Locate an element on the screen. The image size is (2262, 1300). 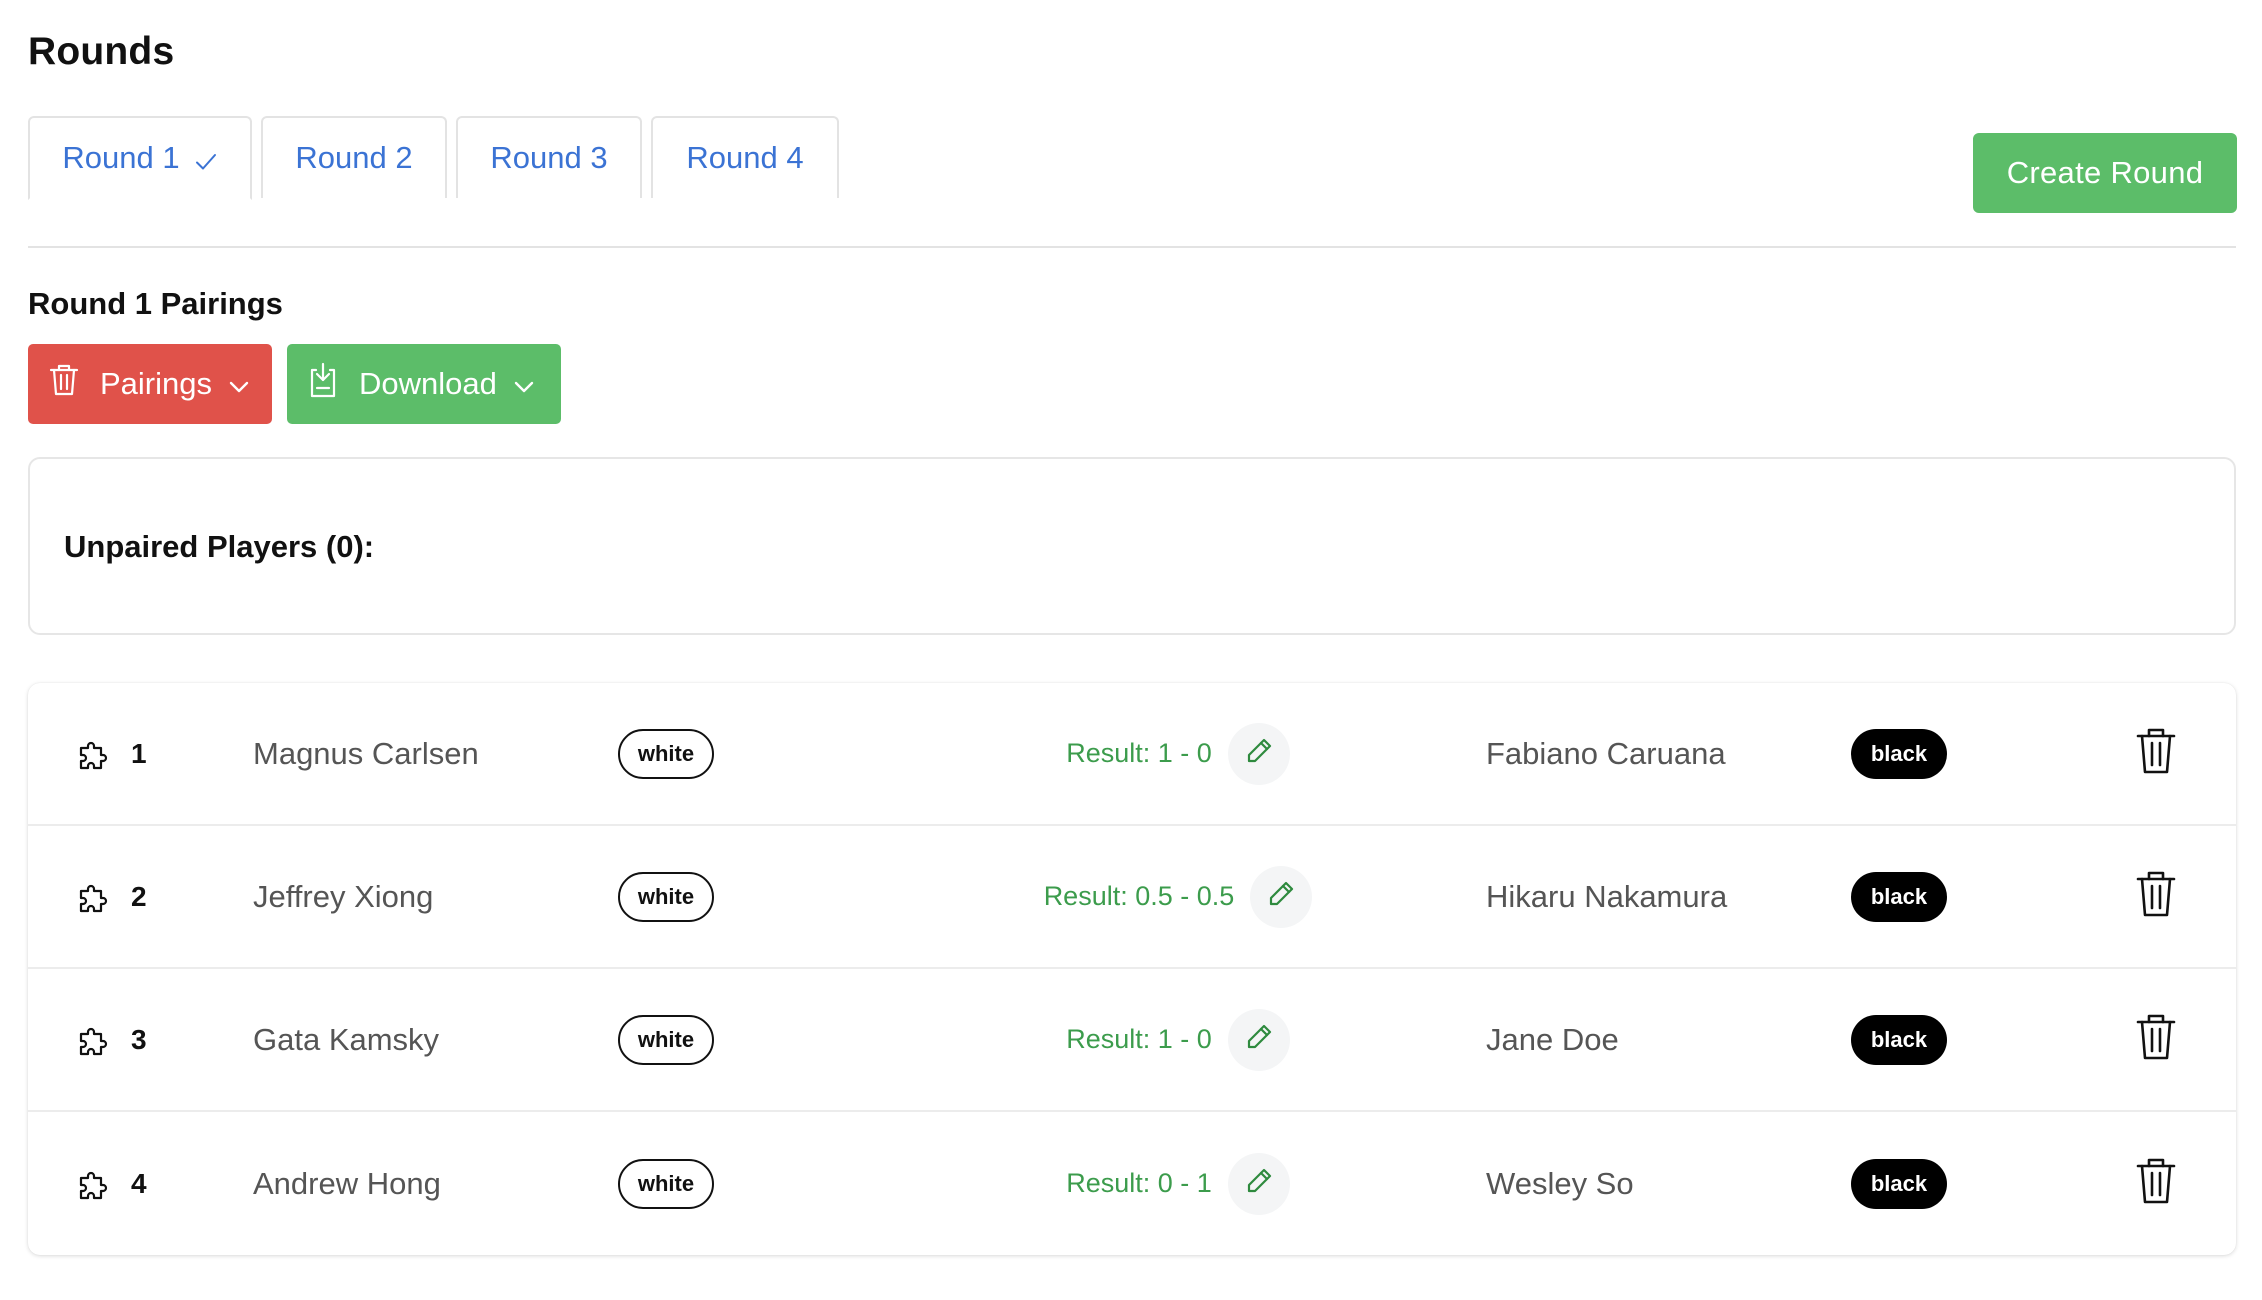
white-player-name: Jeffrey Xiong is located at coordinates (343, 896).